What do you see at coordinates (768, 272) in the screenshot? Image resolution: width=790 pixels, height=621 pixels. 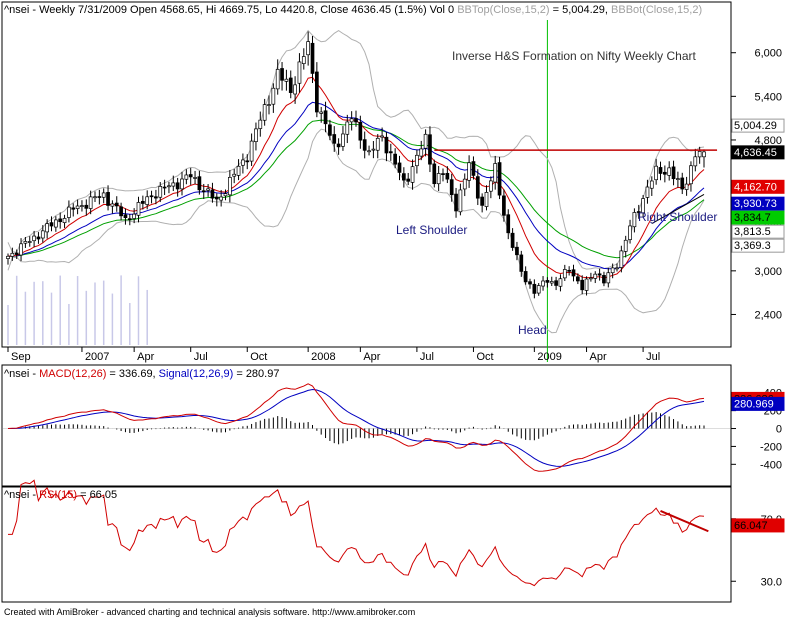 I see `y-tick-label: 3,000` at bounding box center [768, 272].